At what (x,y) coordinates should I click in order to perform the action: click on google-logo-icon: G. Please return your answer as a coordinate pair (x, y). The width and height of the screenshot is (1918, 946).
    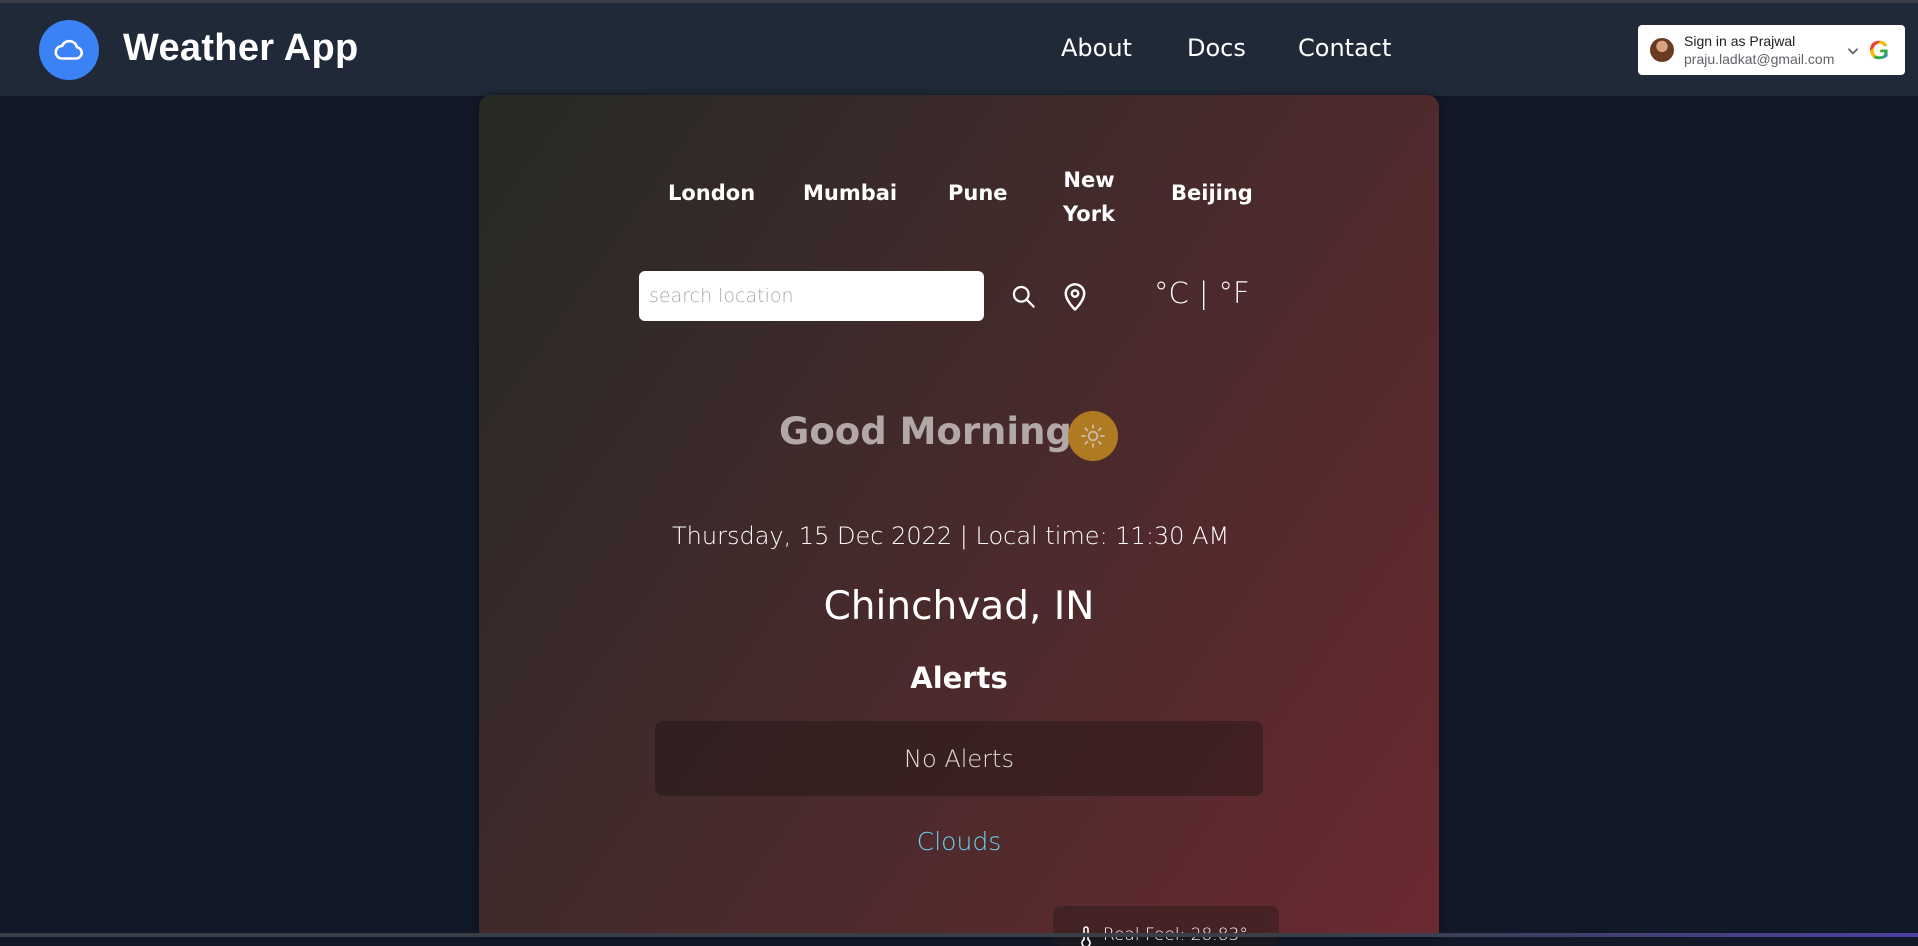
    Looking at the image, I should click on (1879, 50).